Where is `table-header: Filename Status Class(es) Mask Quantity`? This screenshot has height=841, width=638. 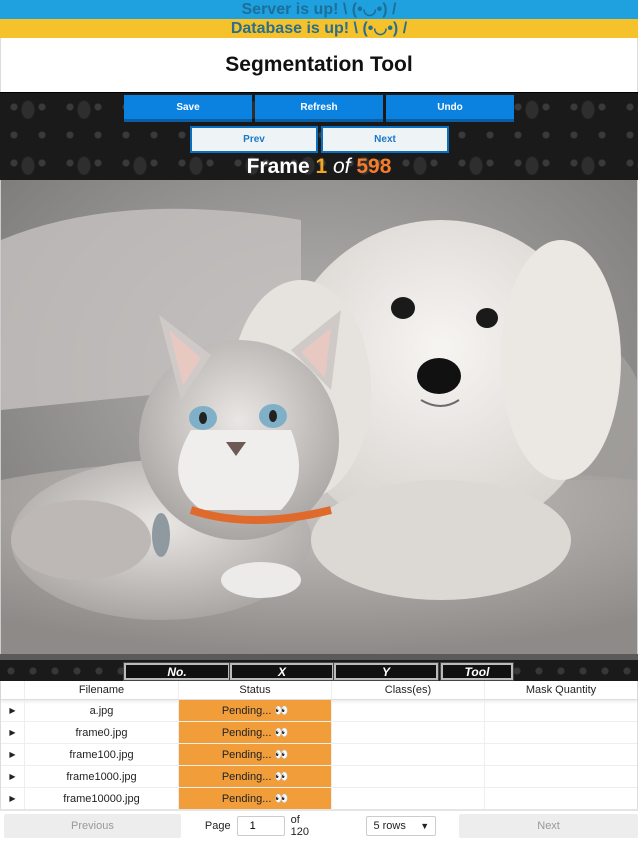 table-header: Filename Status Class(es) Mask Quantity is located at coordinates (319, 690).